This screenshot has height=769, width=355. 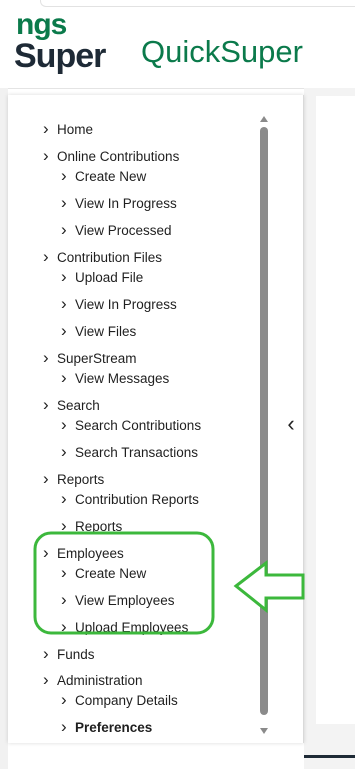 I want to click on sidebar-item-label: Search, so click(x=78, y=405).